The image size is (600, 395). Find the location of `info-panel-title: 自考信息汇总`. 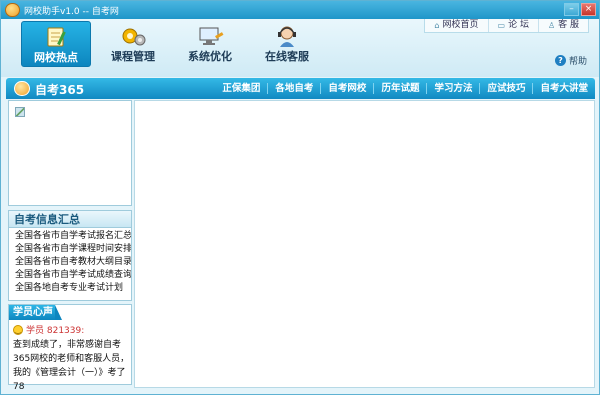

info-panel-title: 自考信息汇总 is located at coordinates (70, 219).